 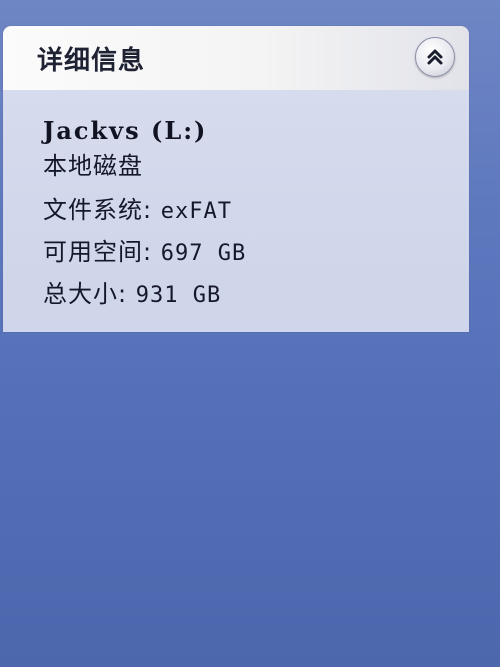 I want to click on collapse-button, so click(x=435, y=57).